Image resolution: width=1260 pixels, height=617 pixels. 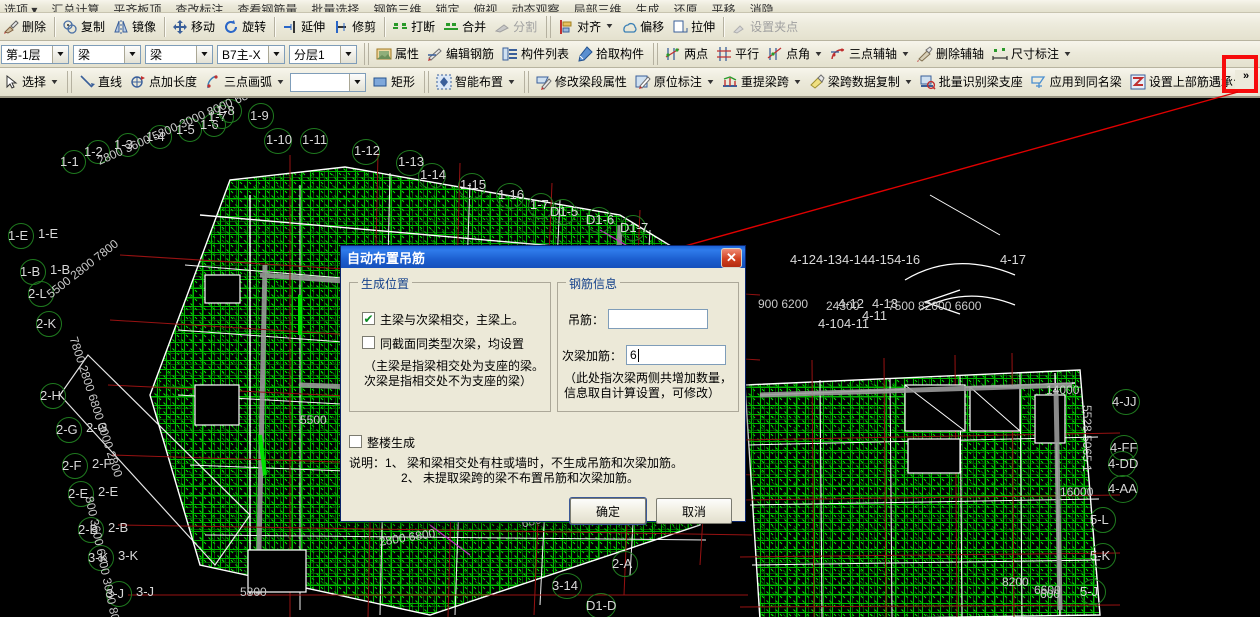 I want to click on tool-select: 选择 ▼, so click(x=31, y=82).